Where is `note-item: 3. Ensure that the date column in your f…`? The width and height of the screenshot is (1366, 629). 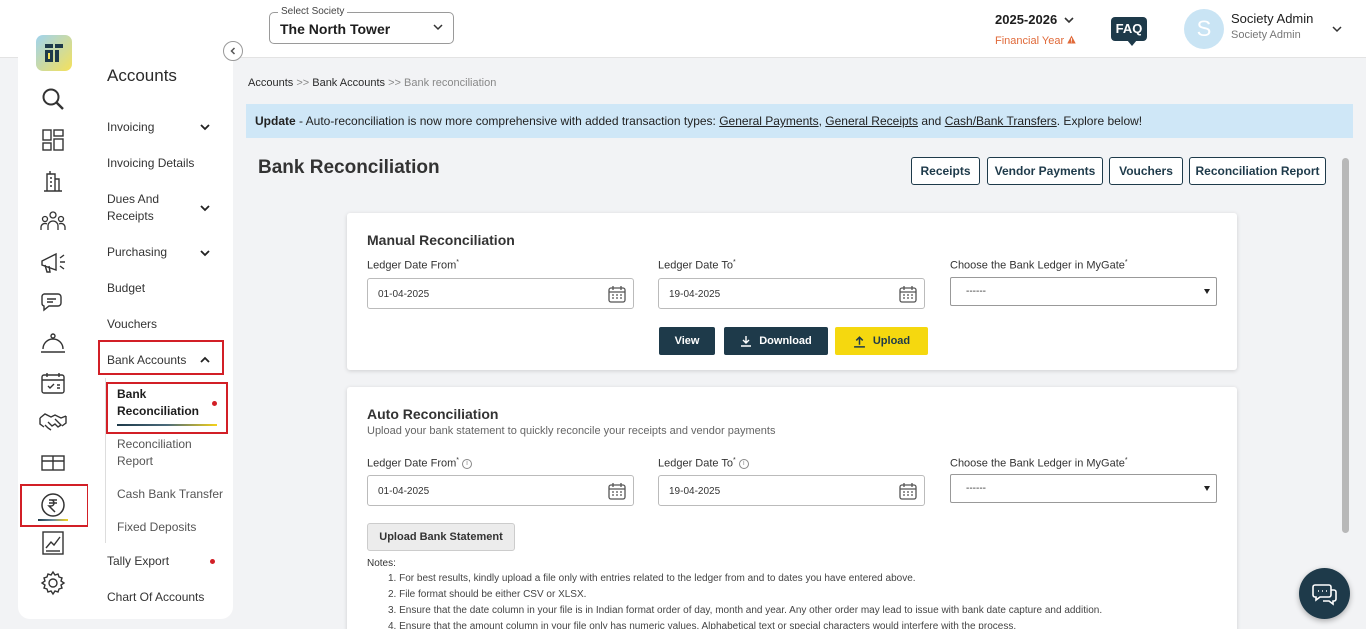 note-item: 3. Ensure that the date column in your f… is located at coordinates (745, 610).